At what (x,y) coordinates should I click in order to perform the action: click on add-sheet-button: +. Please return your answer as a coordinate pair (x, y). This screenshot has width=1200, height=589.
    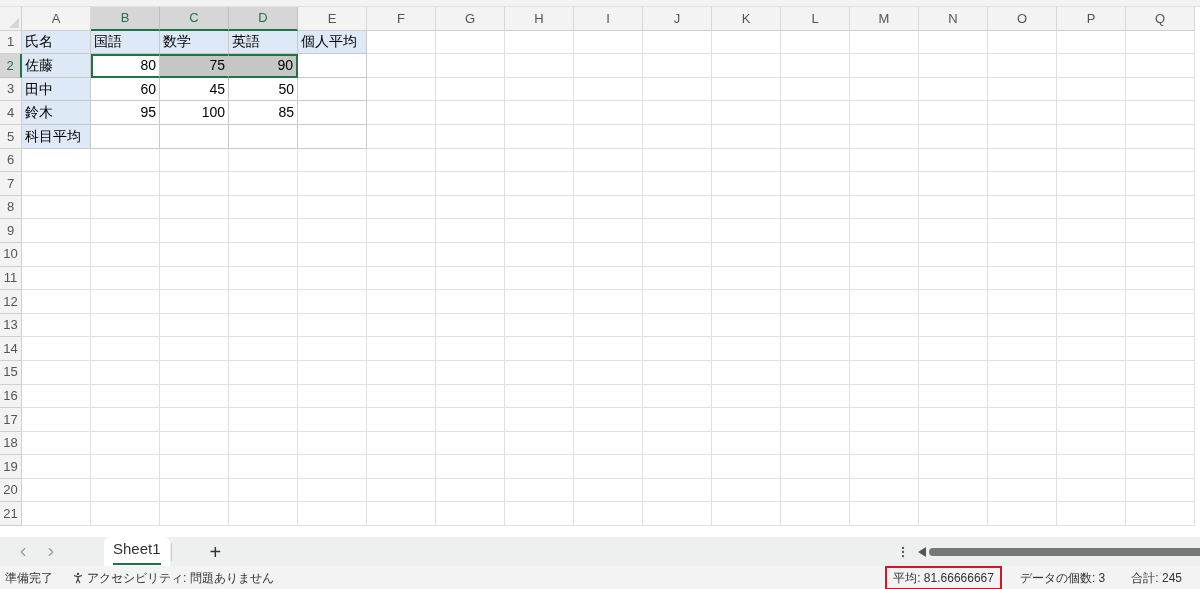
    Looking at the image, I should click on (215, 551).